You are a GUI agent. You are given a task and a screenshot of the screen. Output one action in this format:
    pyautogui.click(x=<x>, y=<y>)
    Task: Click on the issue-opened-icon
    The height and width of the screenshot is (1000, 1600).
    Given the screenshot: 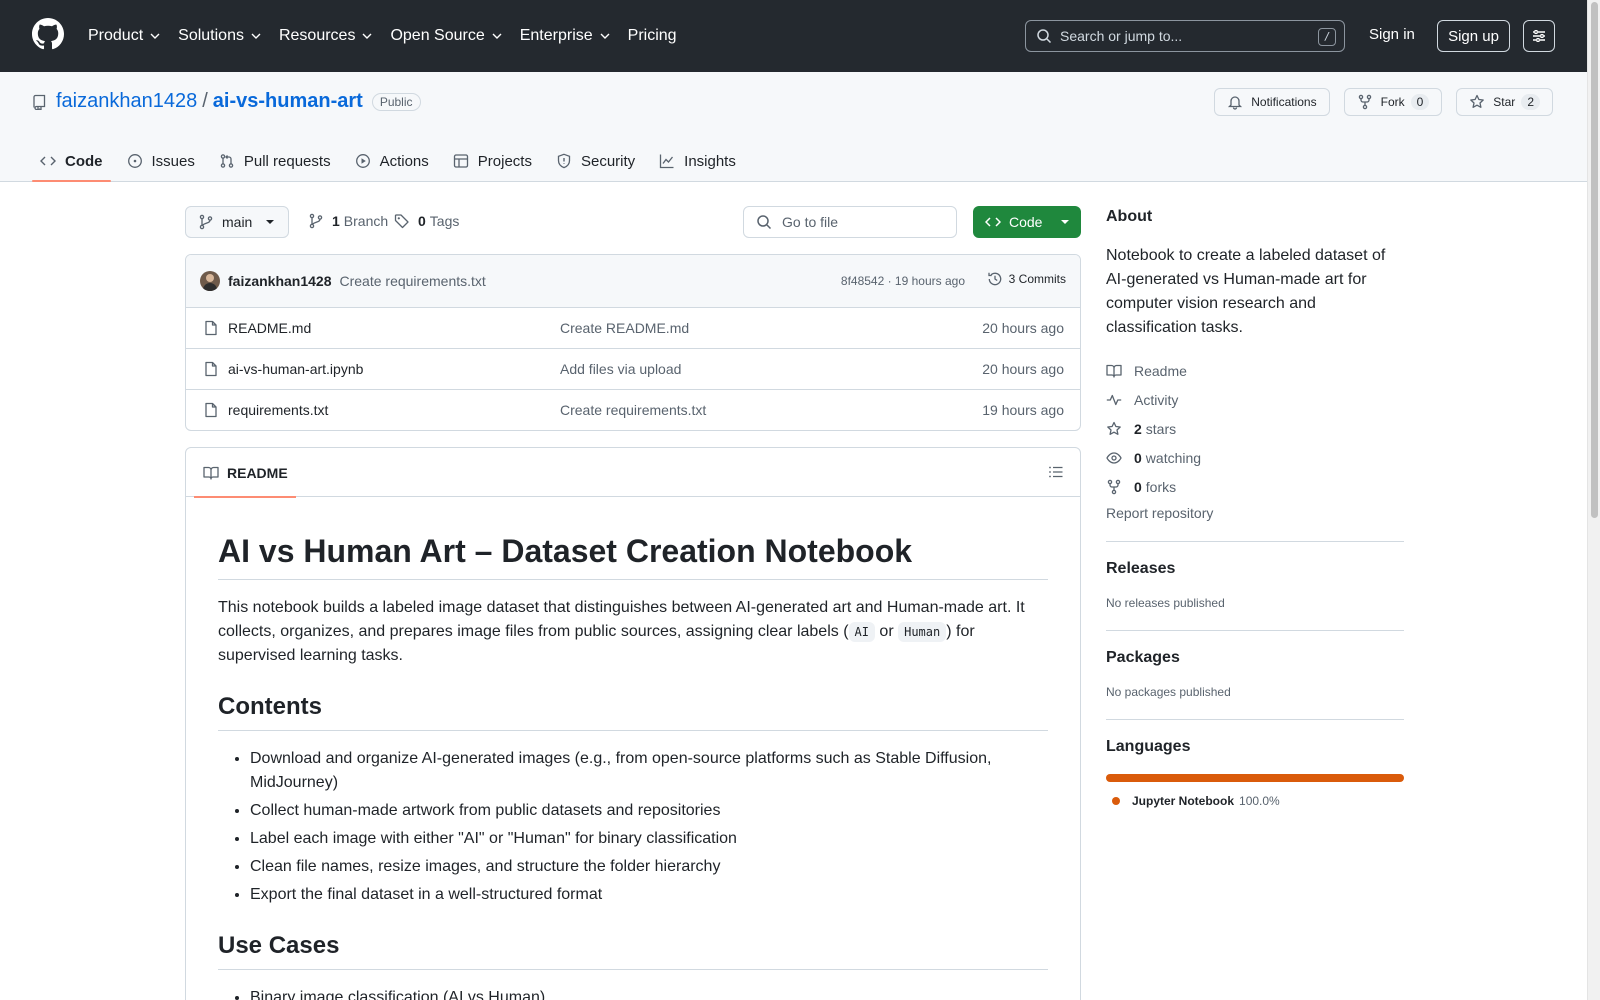 What is the action you would take?
    pyautogui.click(x=134, y=161)
    